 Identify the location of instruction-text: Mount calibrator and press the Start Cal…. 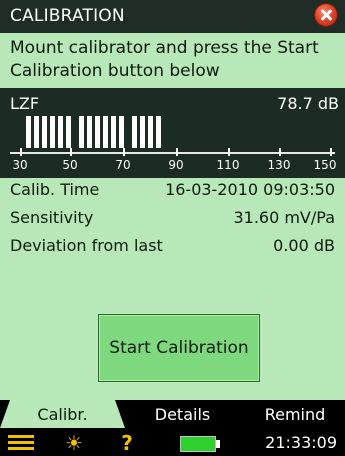
(164, 59).